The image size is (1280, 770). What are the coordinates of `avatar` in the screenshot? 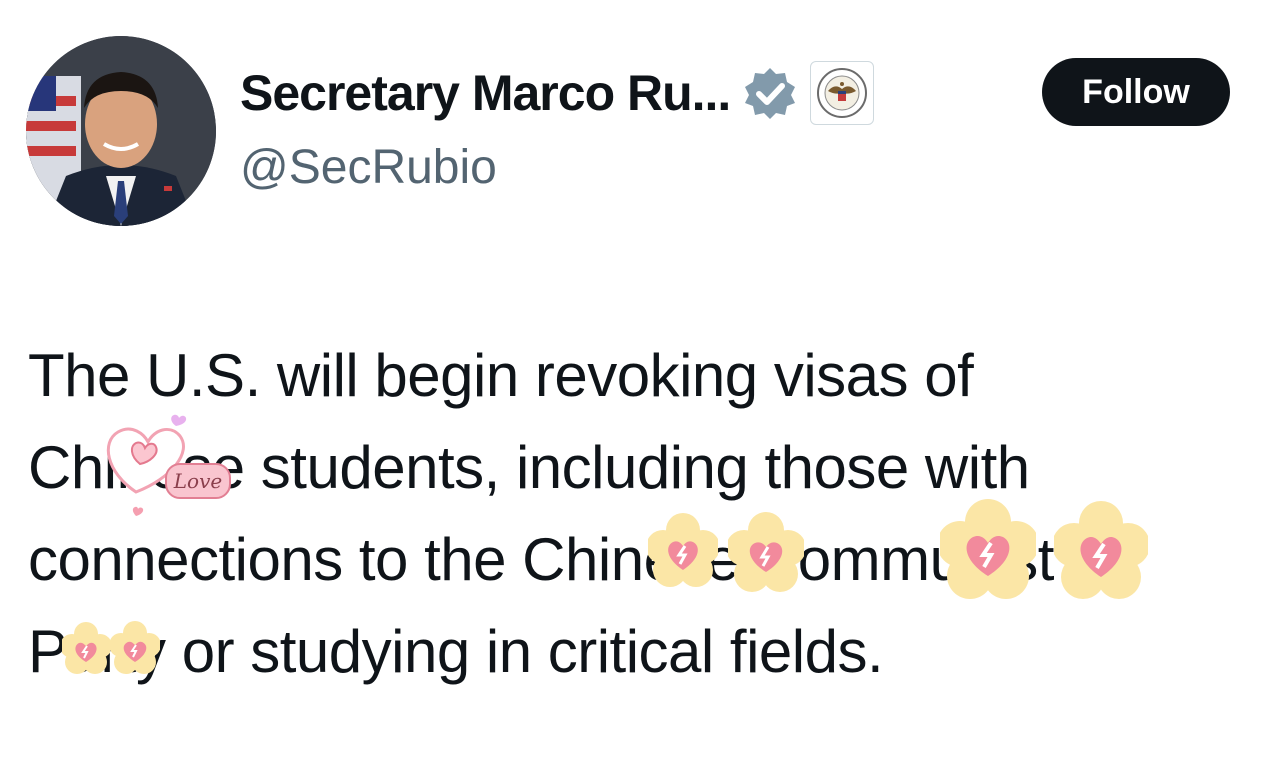 It's located at (121, 131).